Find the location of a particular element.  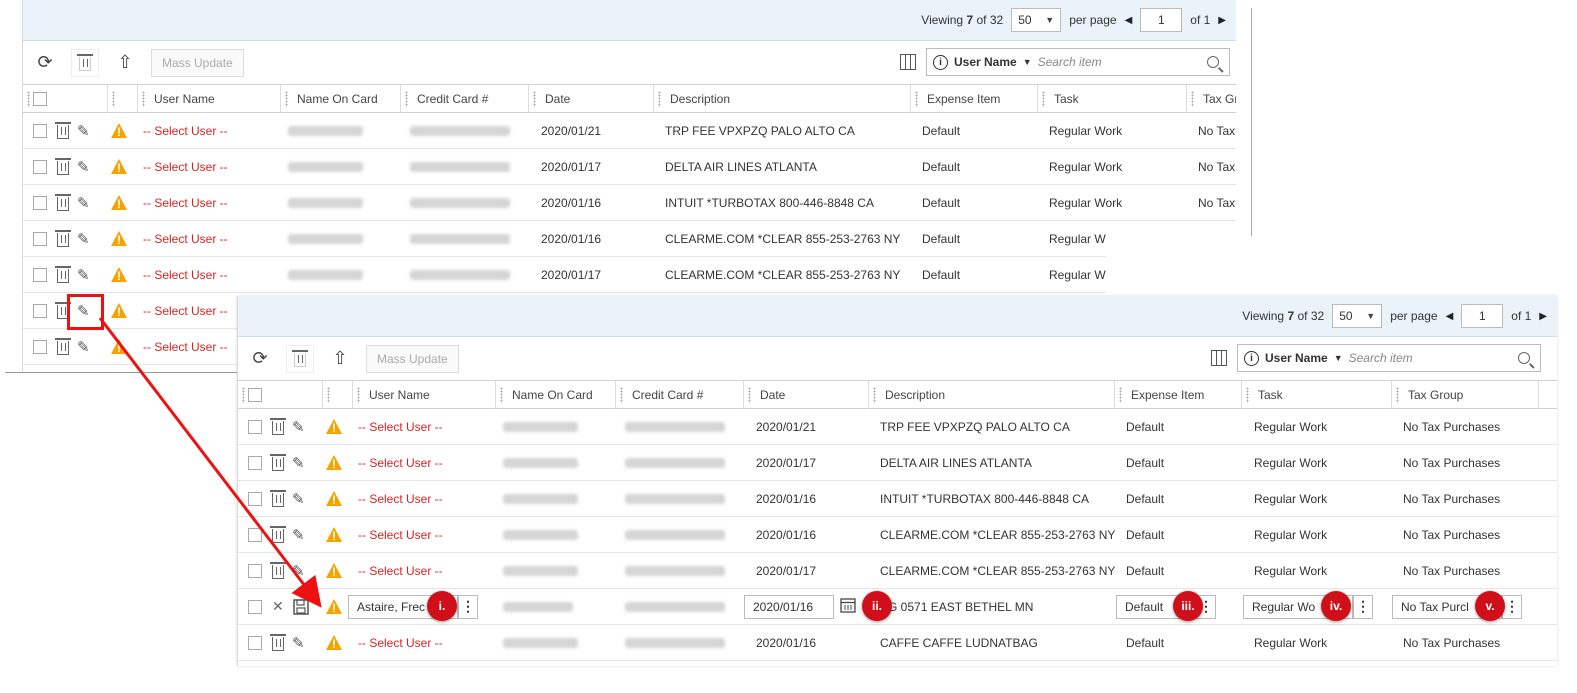

save-icon is located at coordinates (301, 606).